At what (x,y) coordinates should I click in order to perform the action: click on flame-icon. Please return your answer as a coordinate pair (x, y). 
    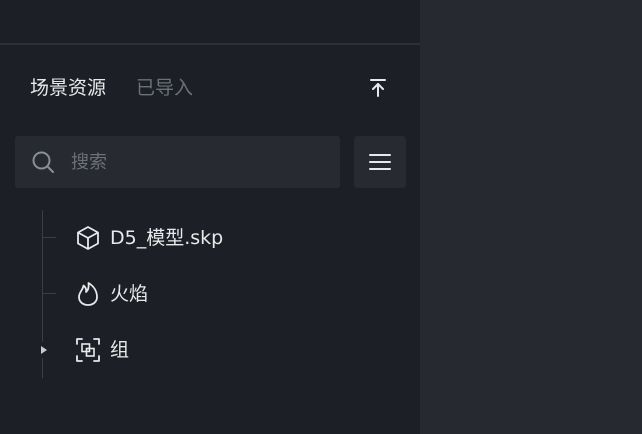
    Looking at the image, I should click on (88, 294).